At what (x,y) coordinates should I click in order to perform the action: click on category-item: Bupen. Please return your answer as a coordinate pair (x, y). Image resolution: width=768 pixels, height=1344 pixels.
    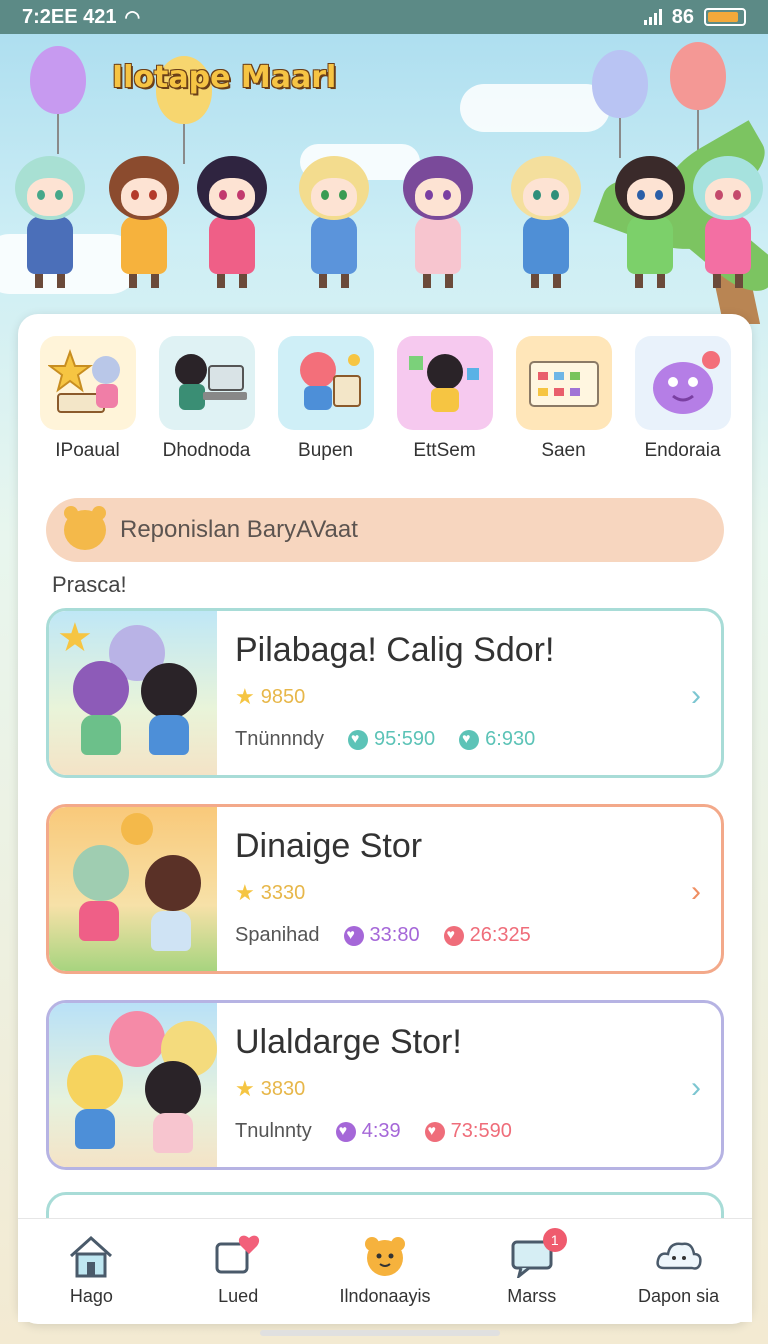
    Looking at the image, I should click on (326, 401).